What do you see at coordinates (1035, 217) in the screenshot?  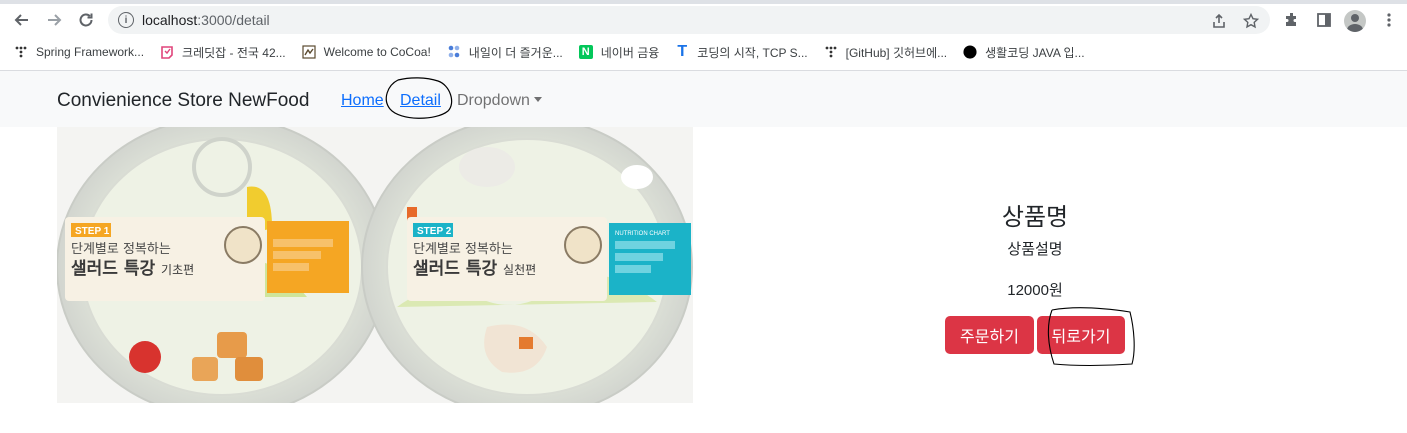 I see `product-title: 상품명` at bounding box center [1035, 217].